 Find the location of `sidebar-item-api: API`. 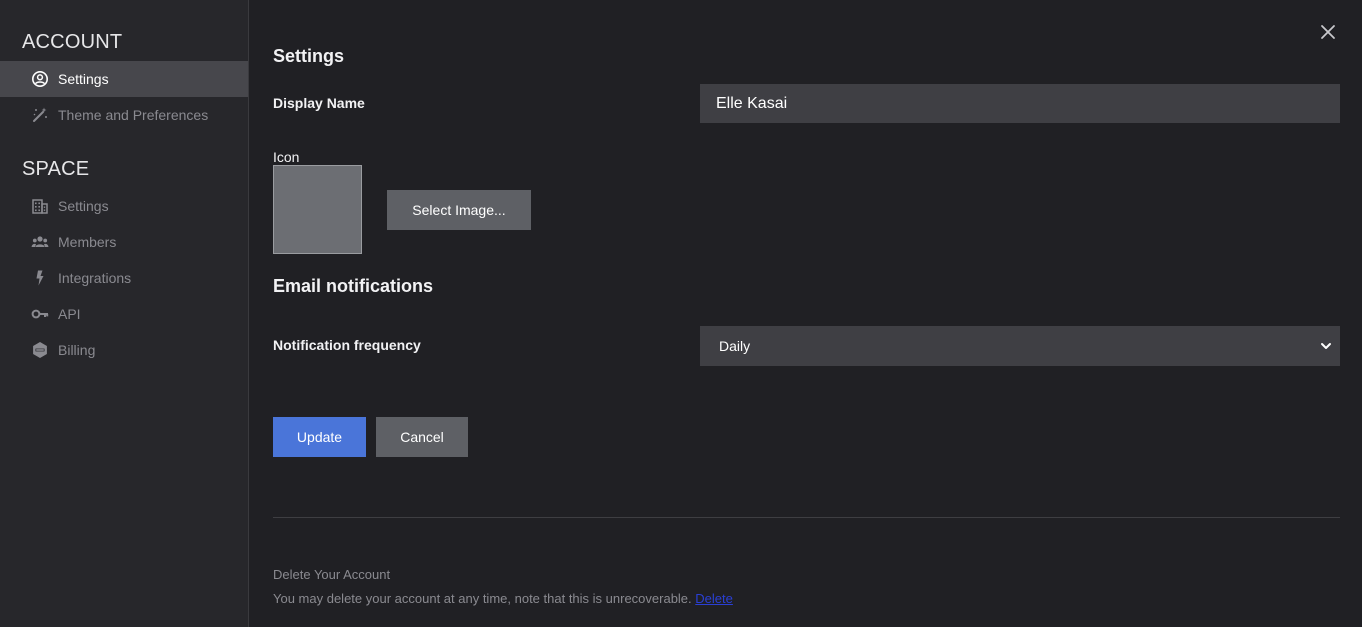

sidebar-item-api: API is located at coordinates (124, 314).